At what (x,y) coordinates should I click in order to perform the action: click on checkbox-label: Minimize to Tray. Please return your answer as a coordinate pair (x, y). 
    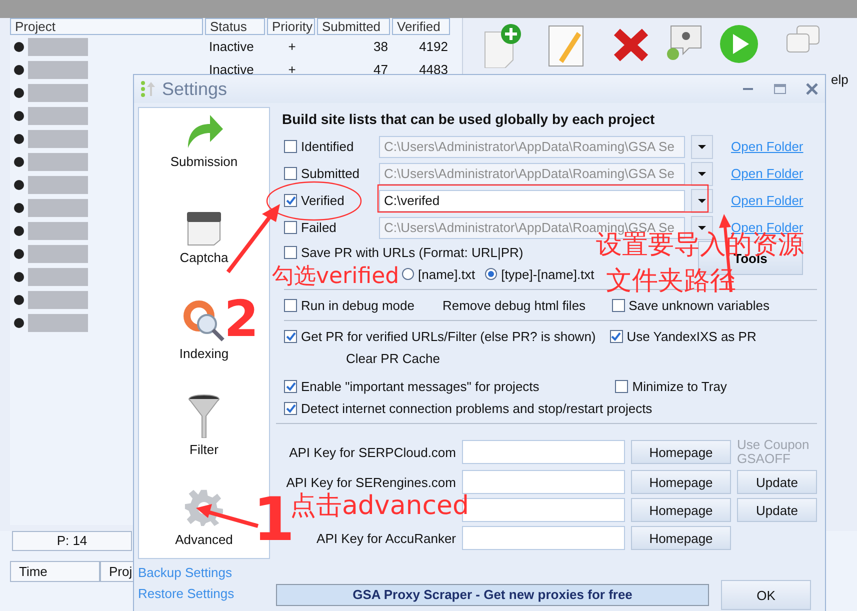
    Looking at the image, I should click on (679, 386).